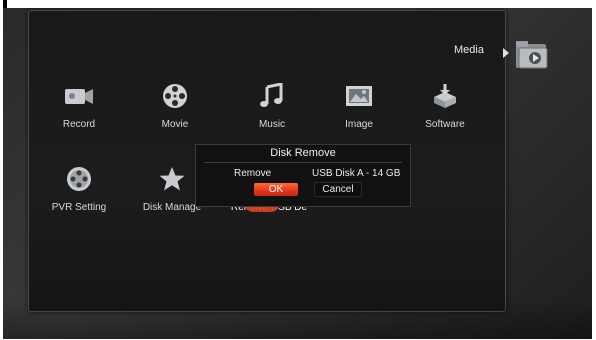 The height and width of the screenshot is (340, 596). What do you see at coordinates (469, 50) in the screenshot?
I see `section-title: Media` at bounding box center [469, 50].